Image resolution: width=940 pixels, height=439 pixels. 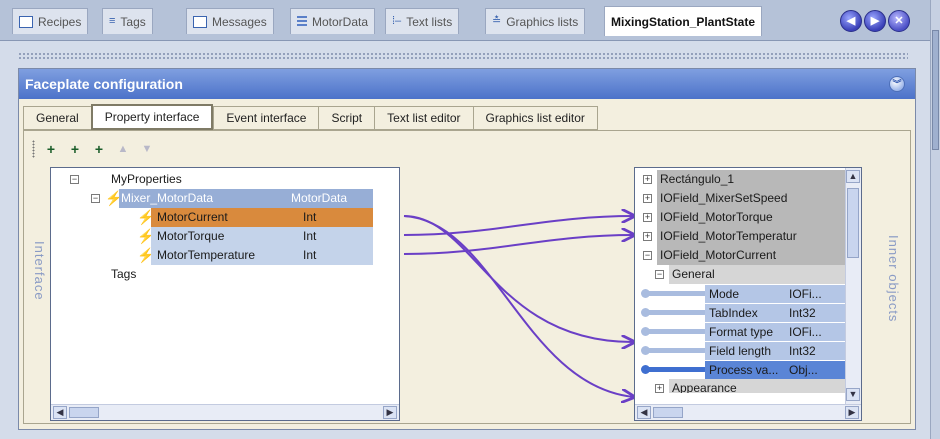 I want to click on tab-motordata: MotorData, so click(x=333, y=21).